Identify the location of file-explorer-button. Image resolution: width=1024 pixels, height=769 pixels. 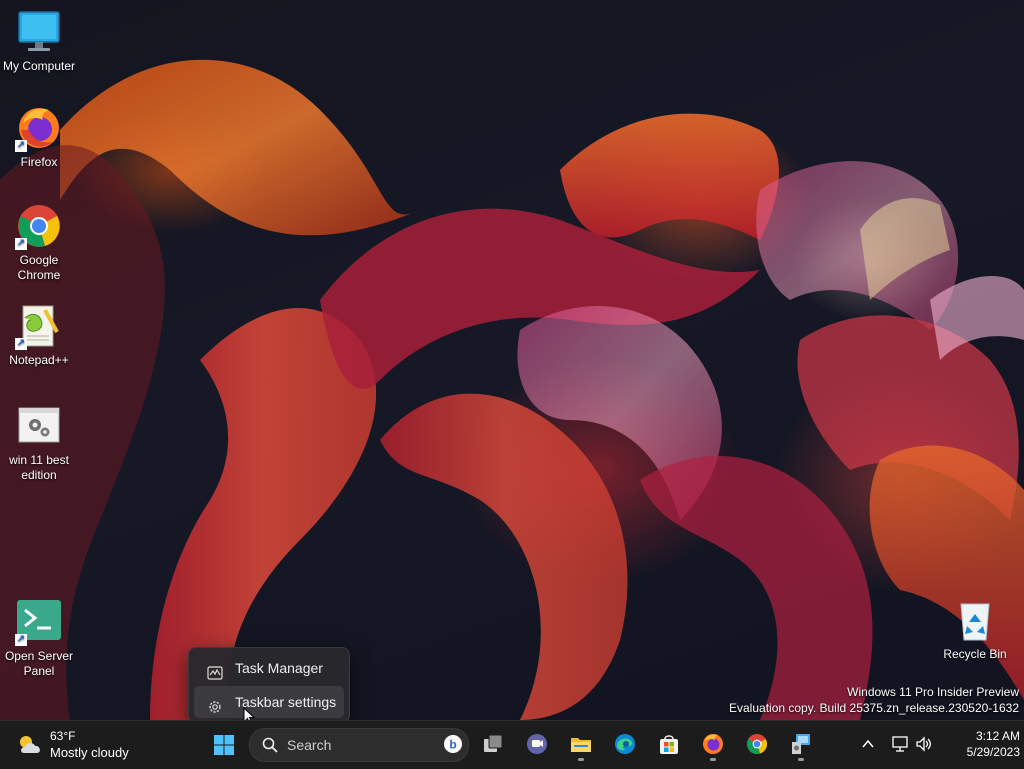
(581, 744).